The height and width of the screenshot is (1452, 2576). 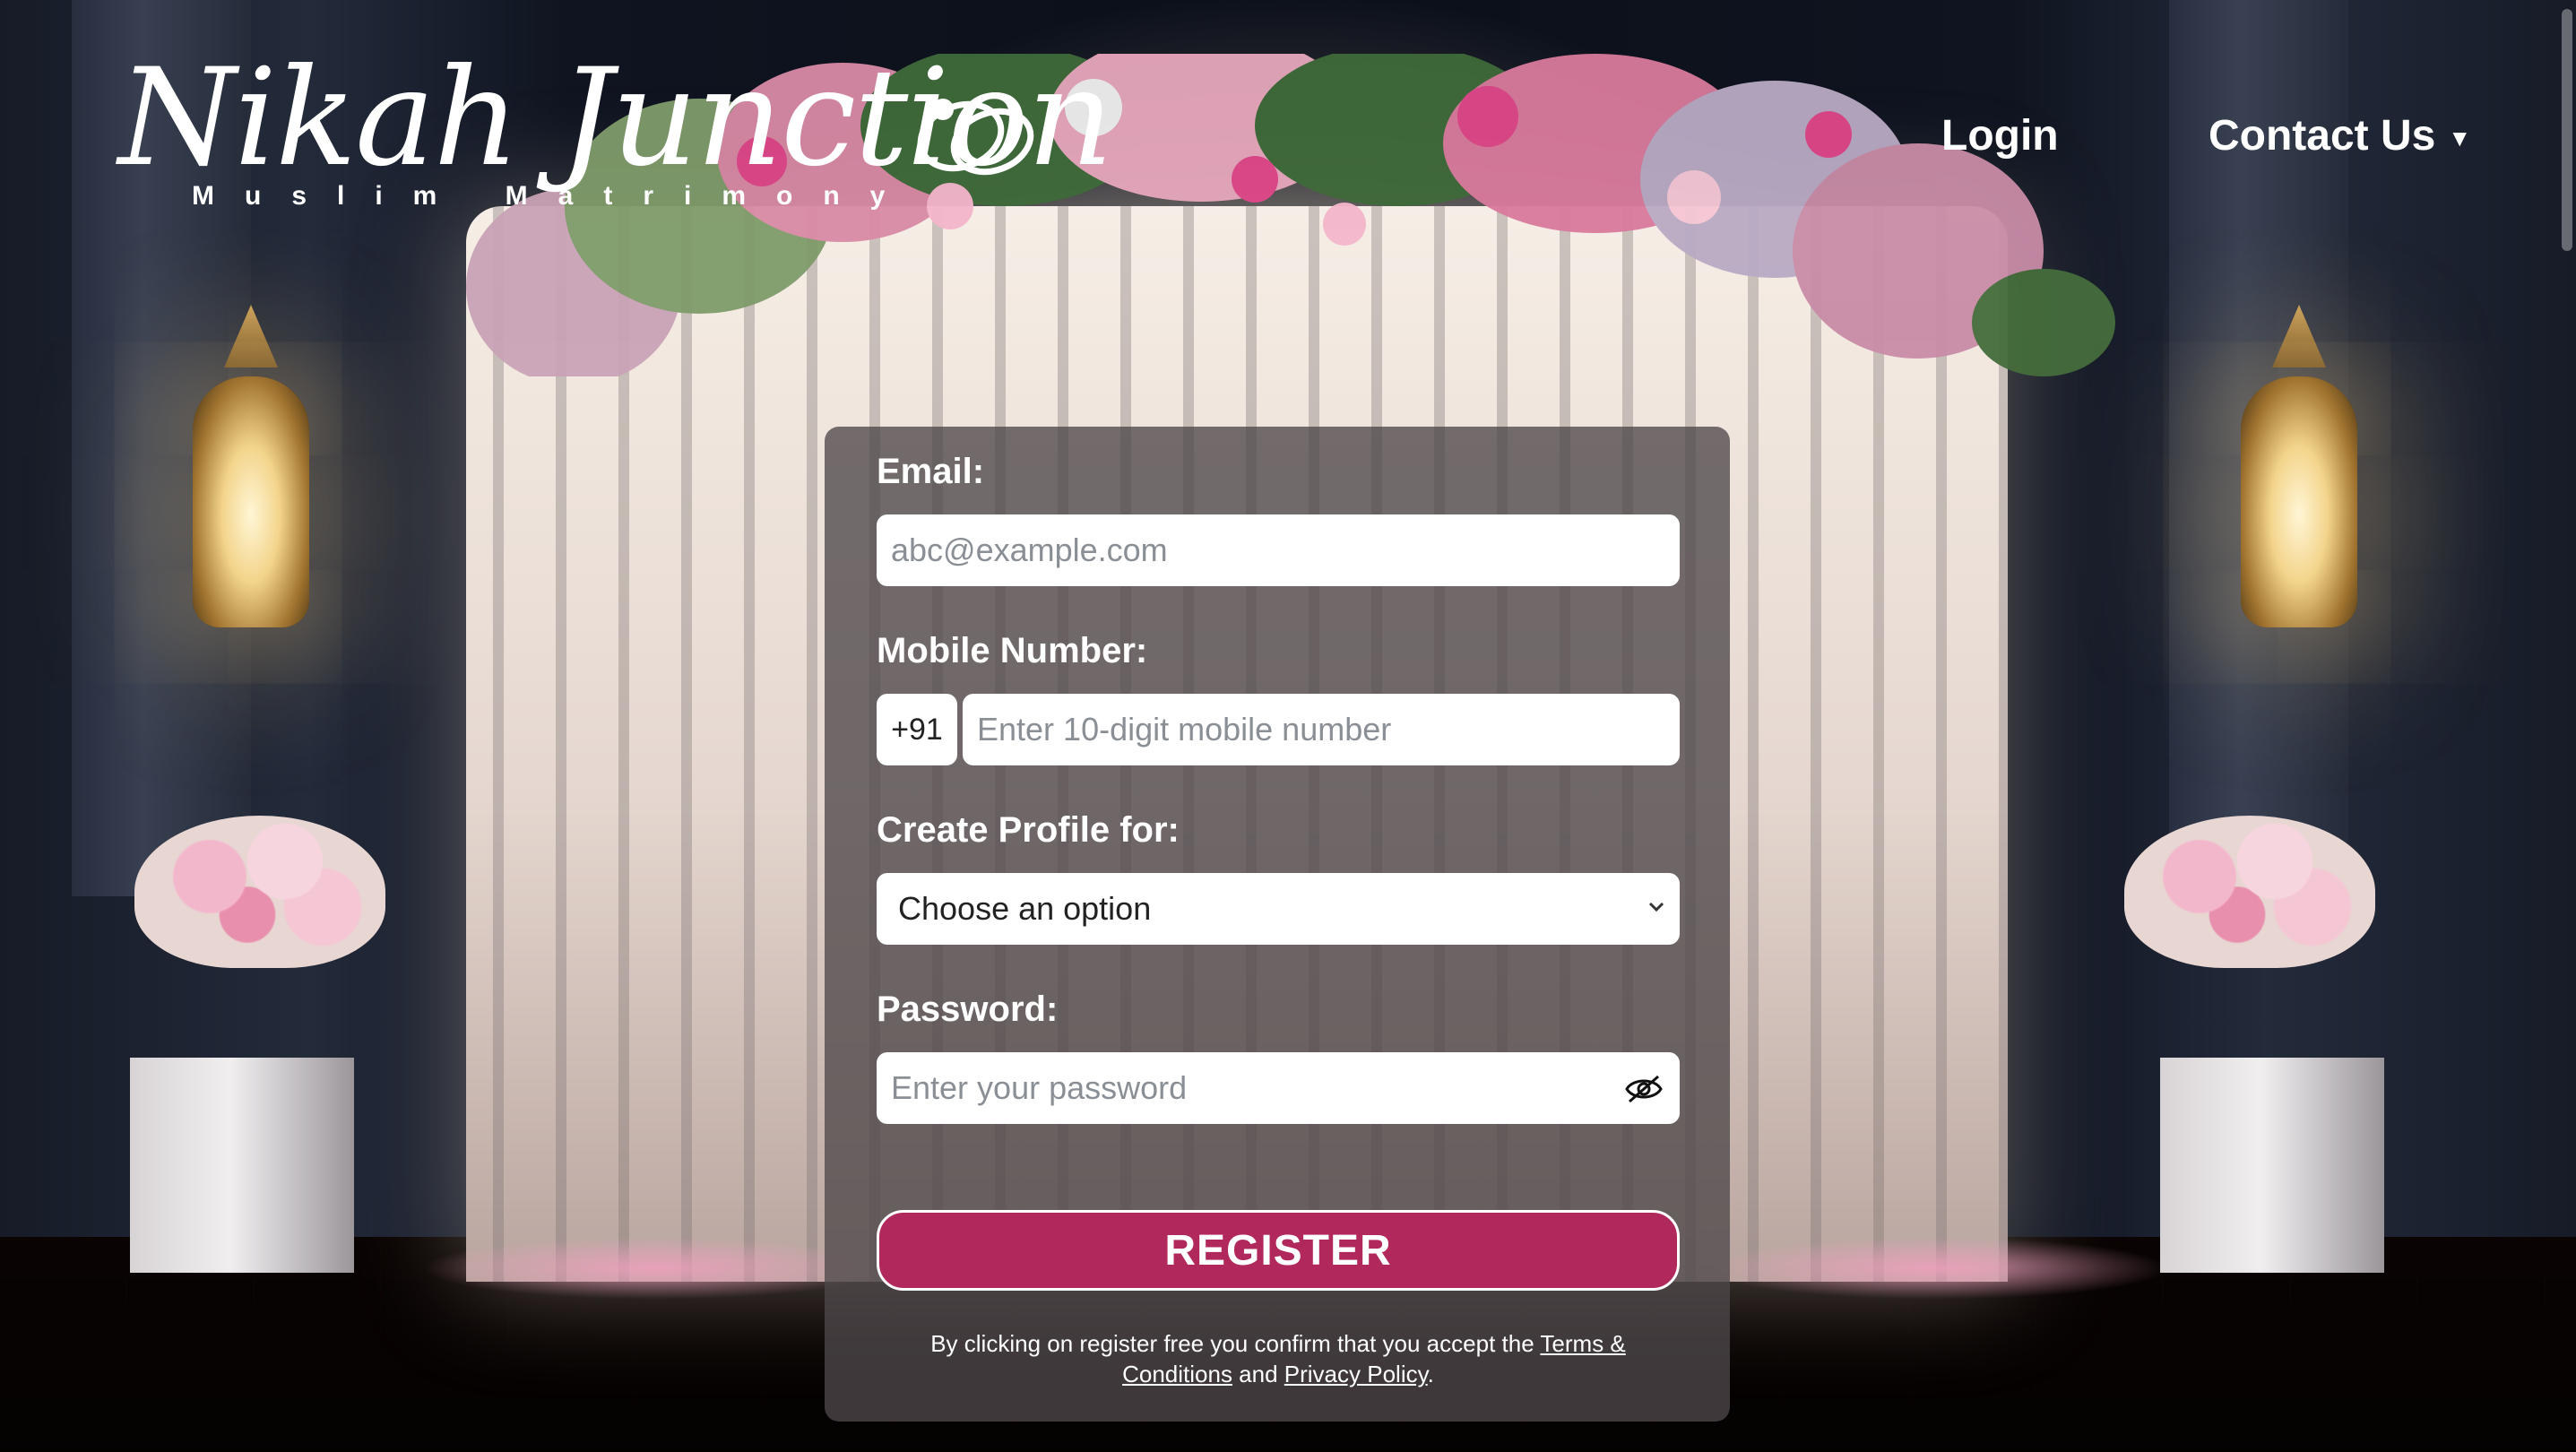 I want to click on nav-contact-dropdown: Contact Us ▼, so click(x=2340, y=135).